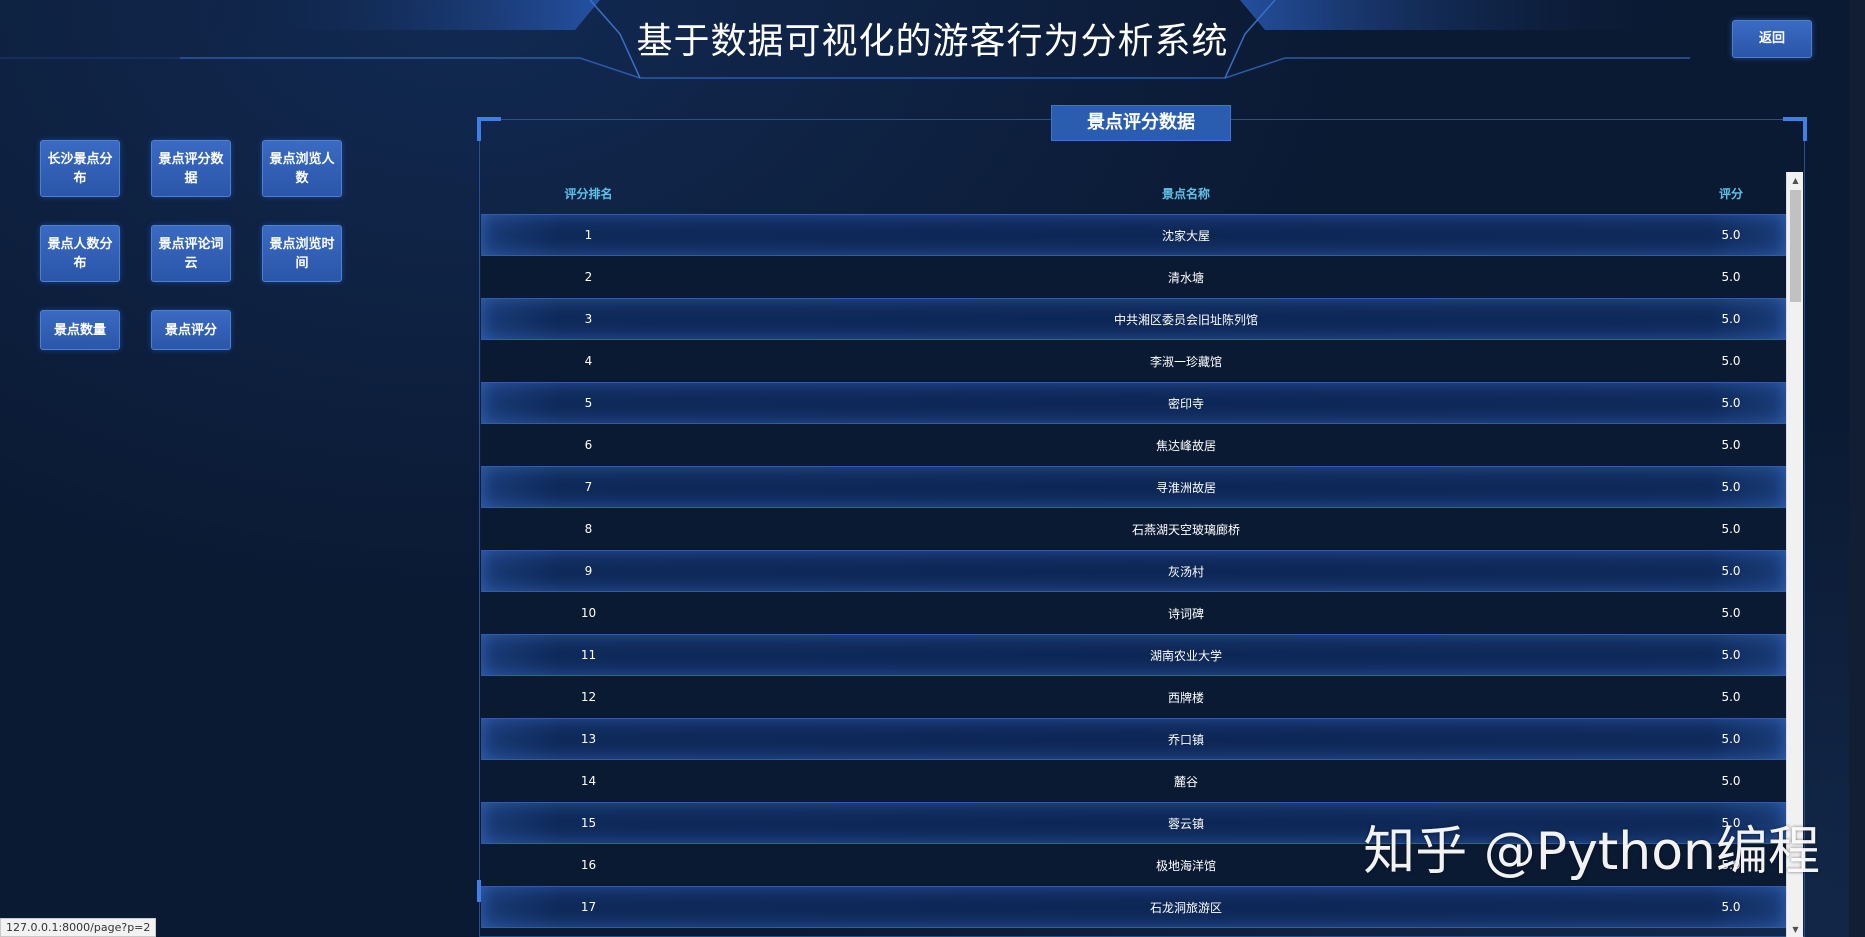 This screenshot has width=1865, height=937. Describe the element at coordinates (1133, 193) in the screenshot. I see `table-header: 评分排名 景点名称 评分` at that location.